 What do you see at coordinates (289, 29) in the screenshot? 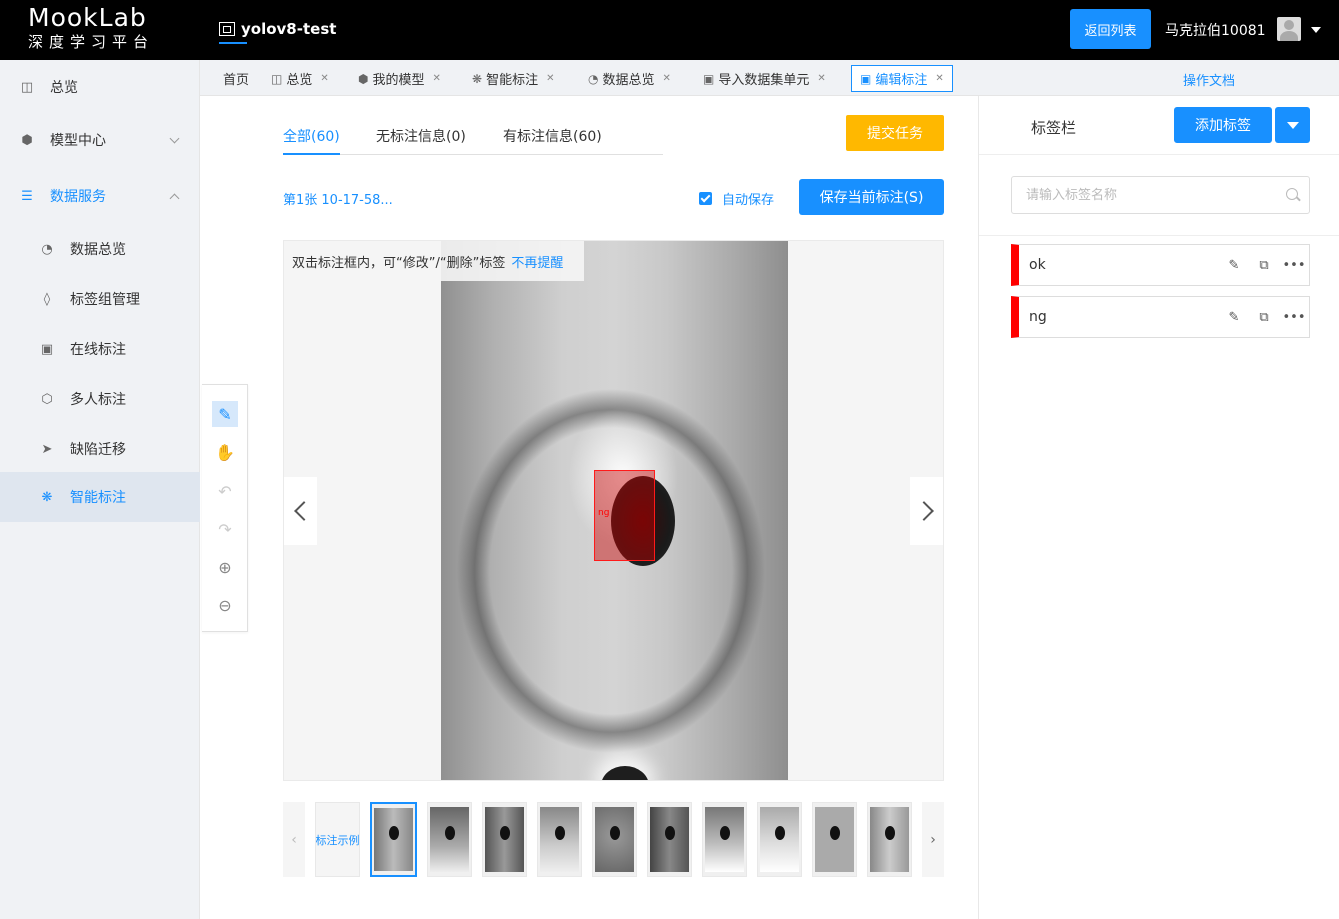
I see `project-name: yolov8-test` at bounding box center [289, 29].